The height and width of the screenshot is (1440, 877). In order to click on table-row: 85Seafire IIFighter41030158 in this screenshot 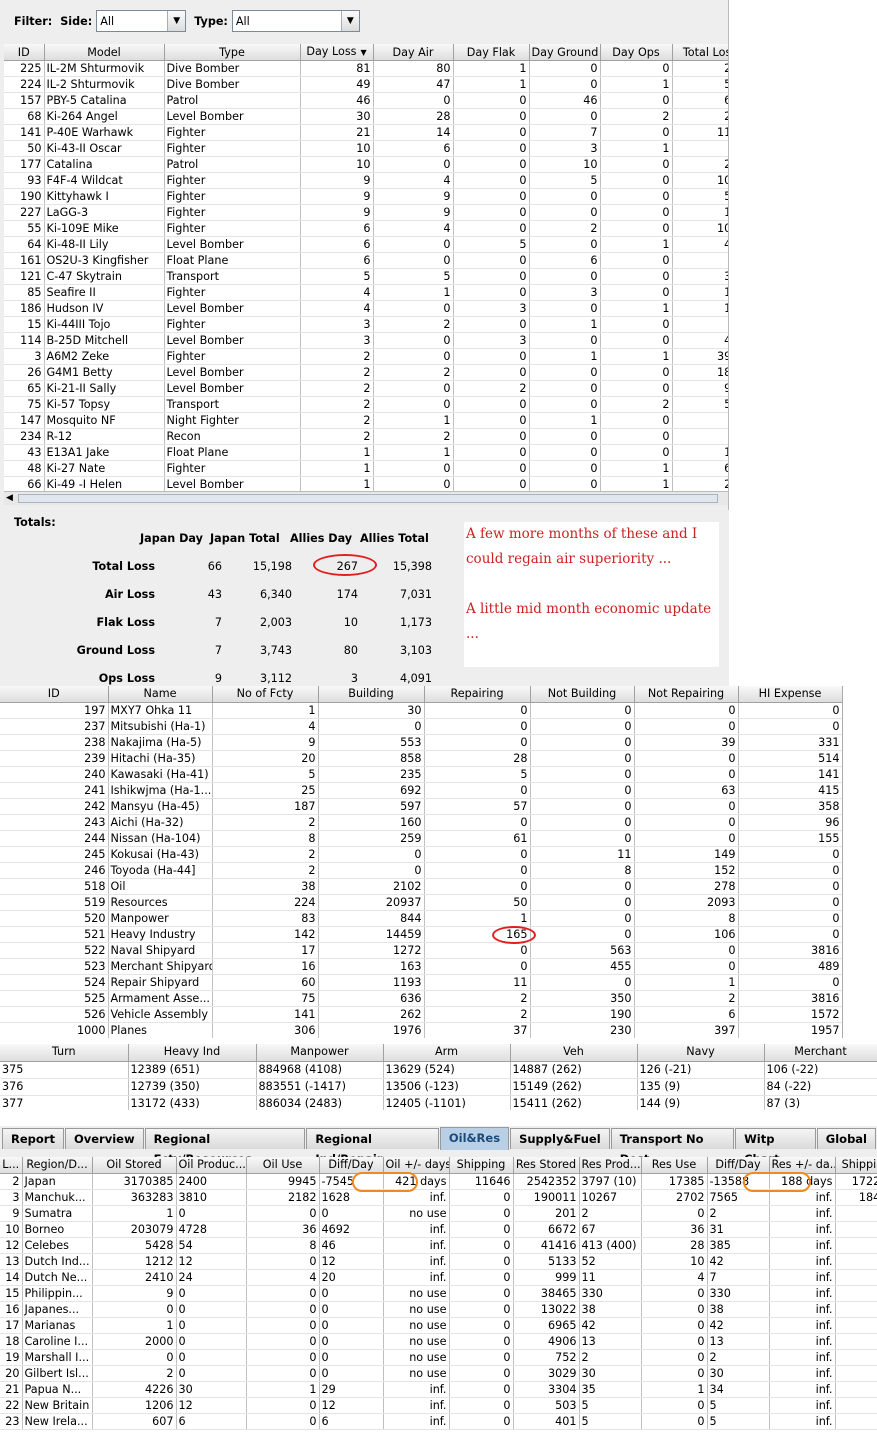, I will do `click(366, 292)`.